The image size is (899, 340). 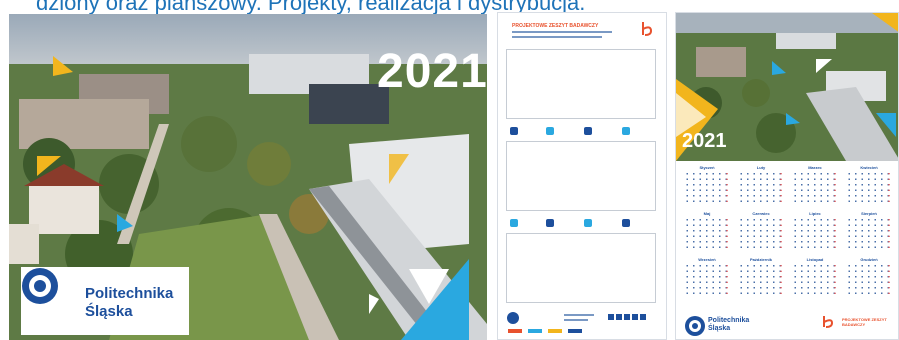 I want to click on calendar-month: Sierpień, so click(x=869, y=232).